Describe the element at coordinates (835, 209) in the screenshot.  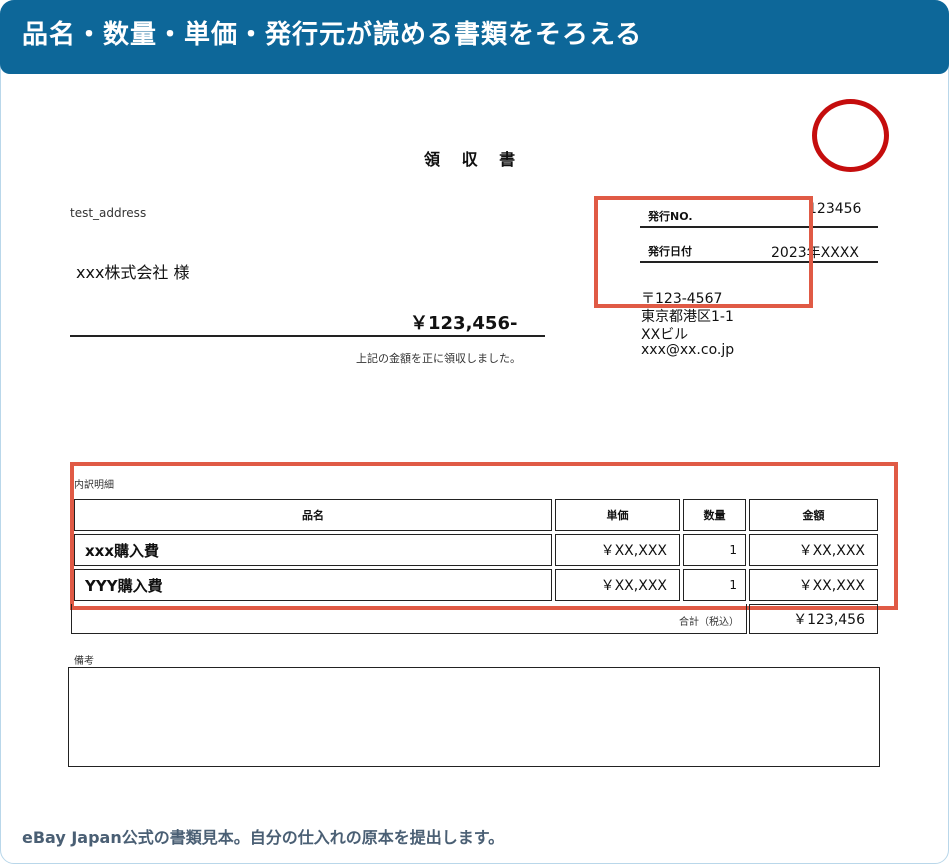
I see `issue-no-value: 123456` at that location.